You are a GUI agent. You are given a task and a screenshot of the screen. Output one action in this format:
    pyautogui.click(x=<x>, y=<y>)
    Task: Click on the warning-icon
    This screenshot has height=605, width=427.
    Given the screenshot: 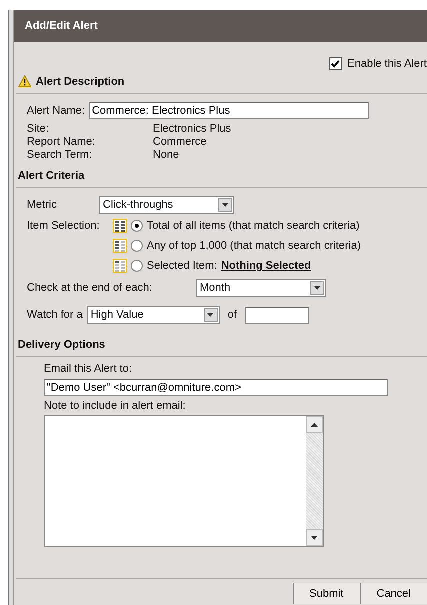 What is the action you would take?
    pyautogui.click(x=25, y=81)
    